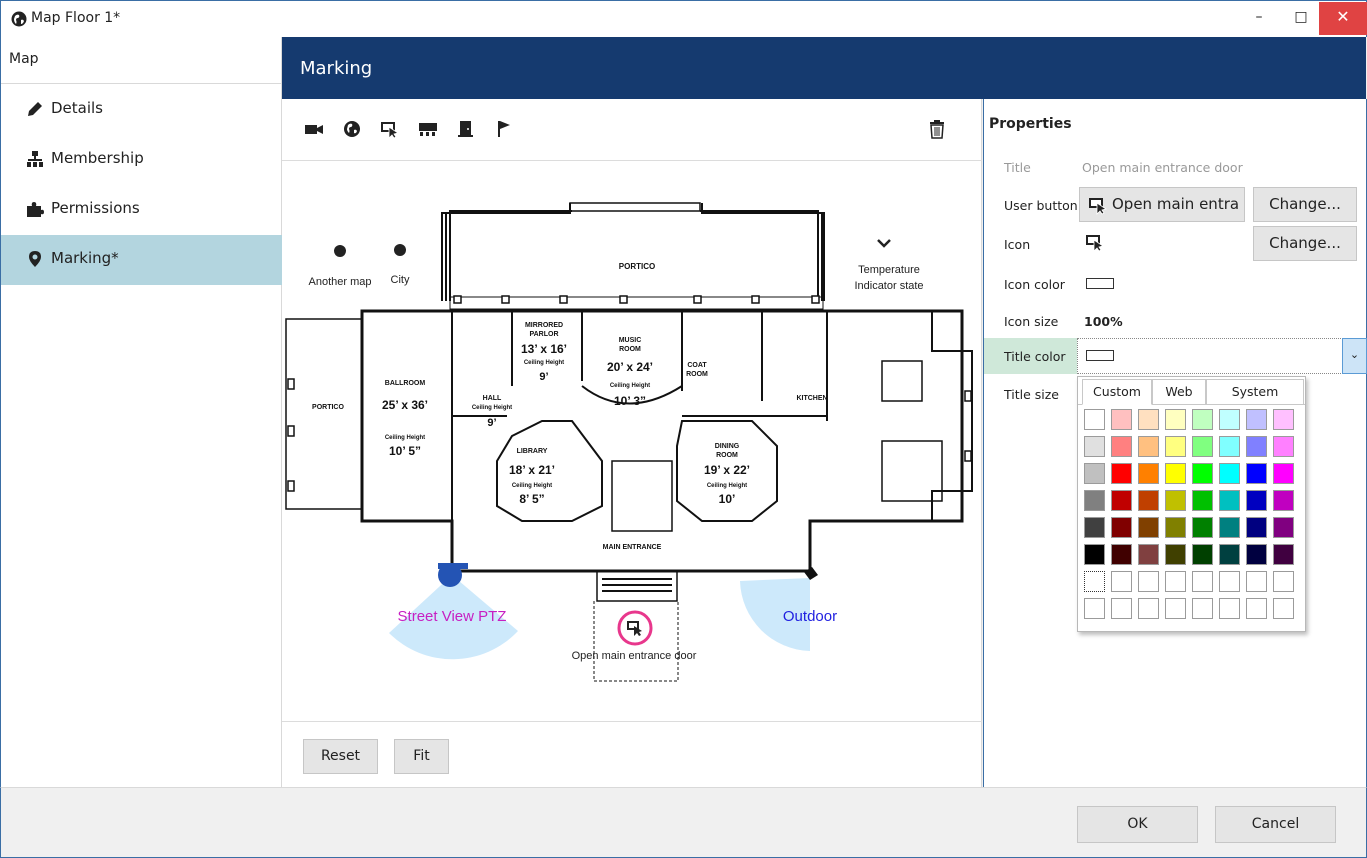  I want to click on chevron-down-icon: ⌄, so click(1354, 356).